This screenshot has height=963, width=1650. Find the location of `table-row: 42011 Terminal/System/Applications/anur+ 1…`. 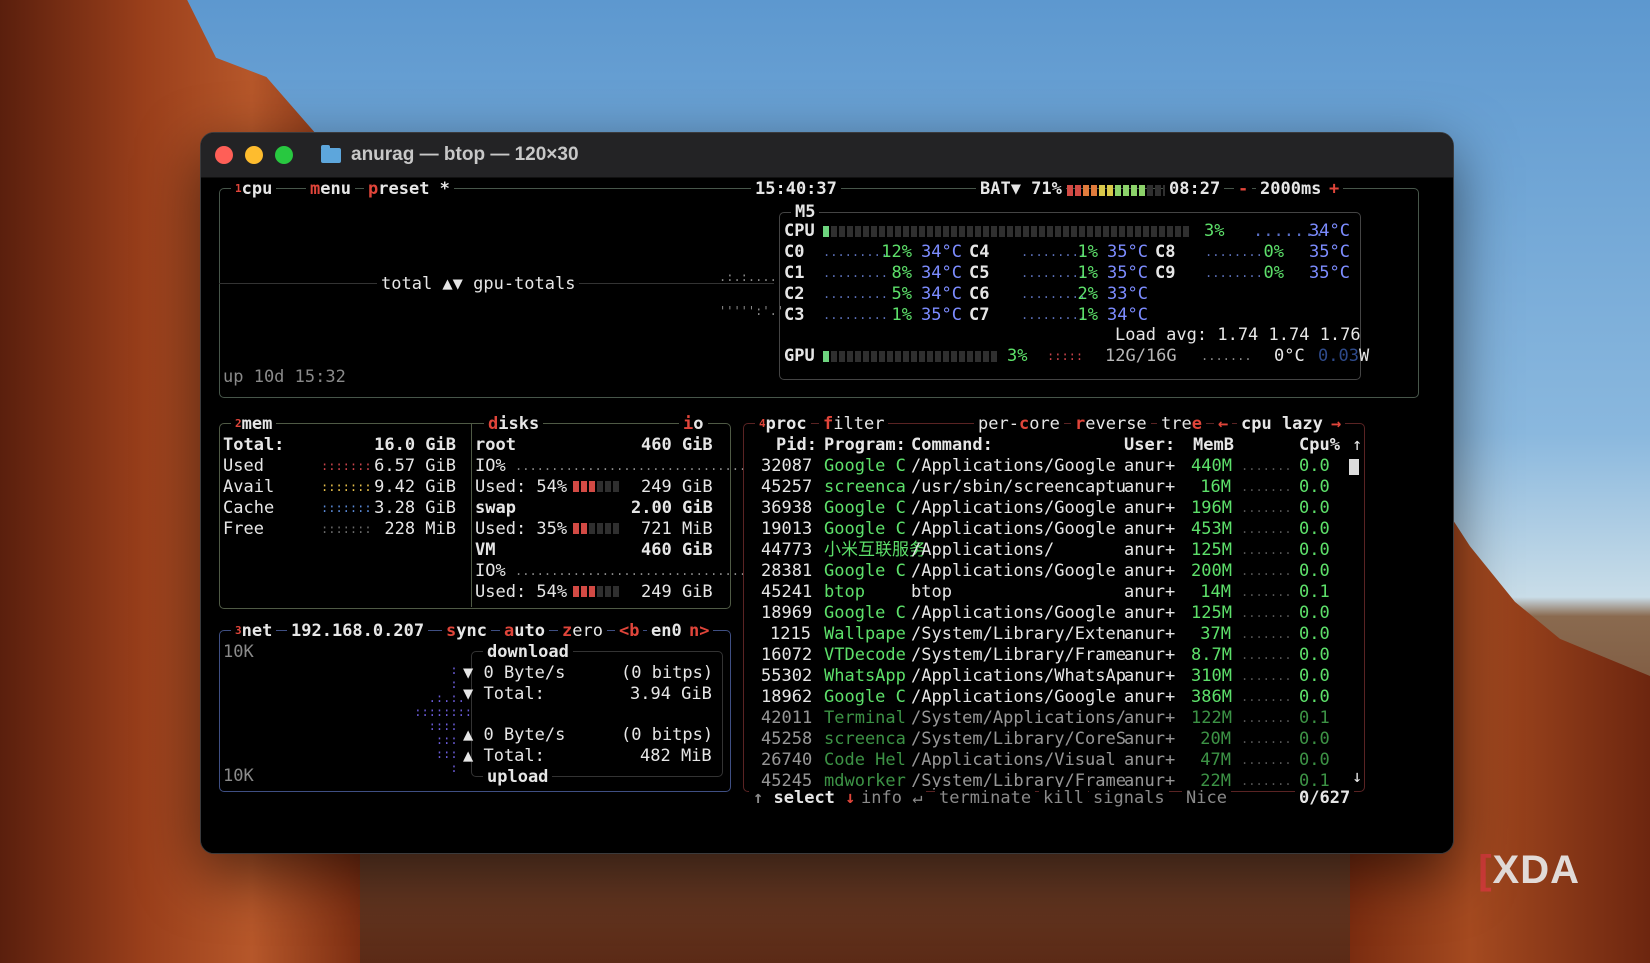

table-row: 42011 Terminal/System/Applications/anur+ 1… is located at coordinates (1061, 718).